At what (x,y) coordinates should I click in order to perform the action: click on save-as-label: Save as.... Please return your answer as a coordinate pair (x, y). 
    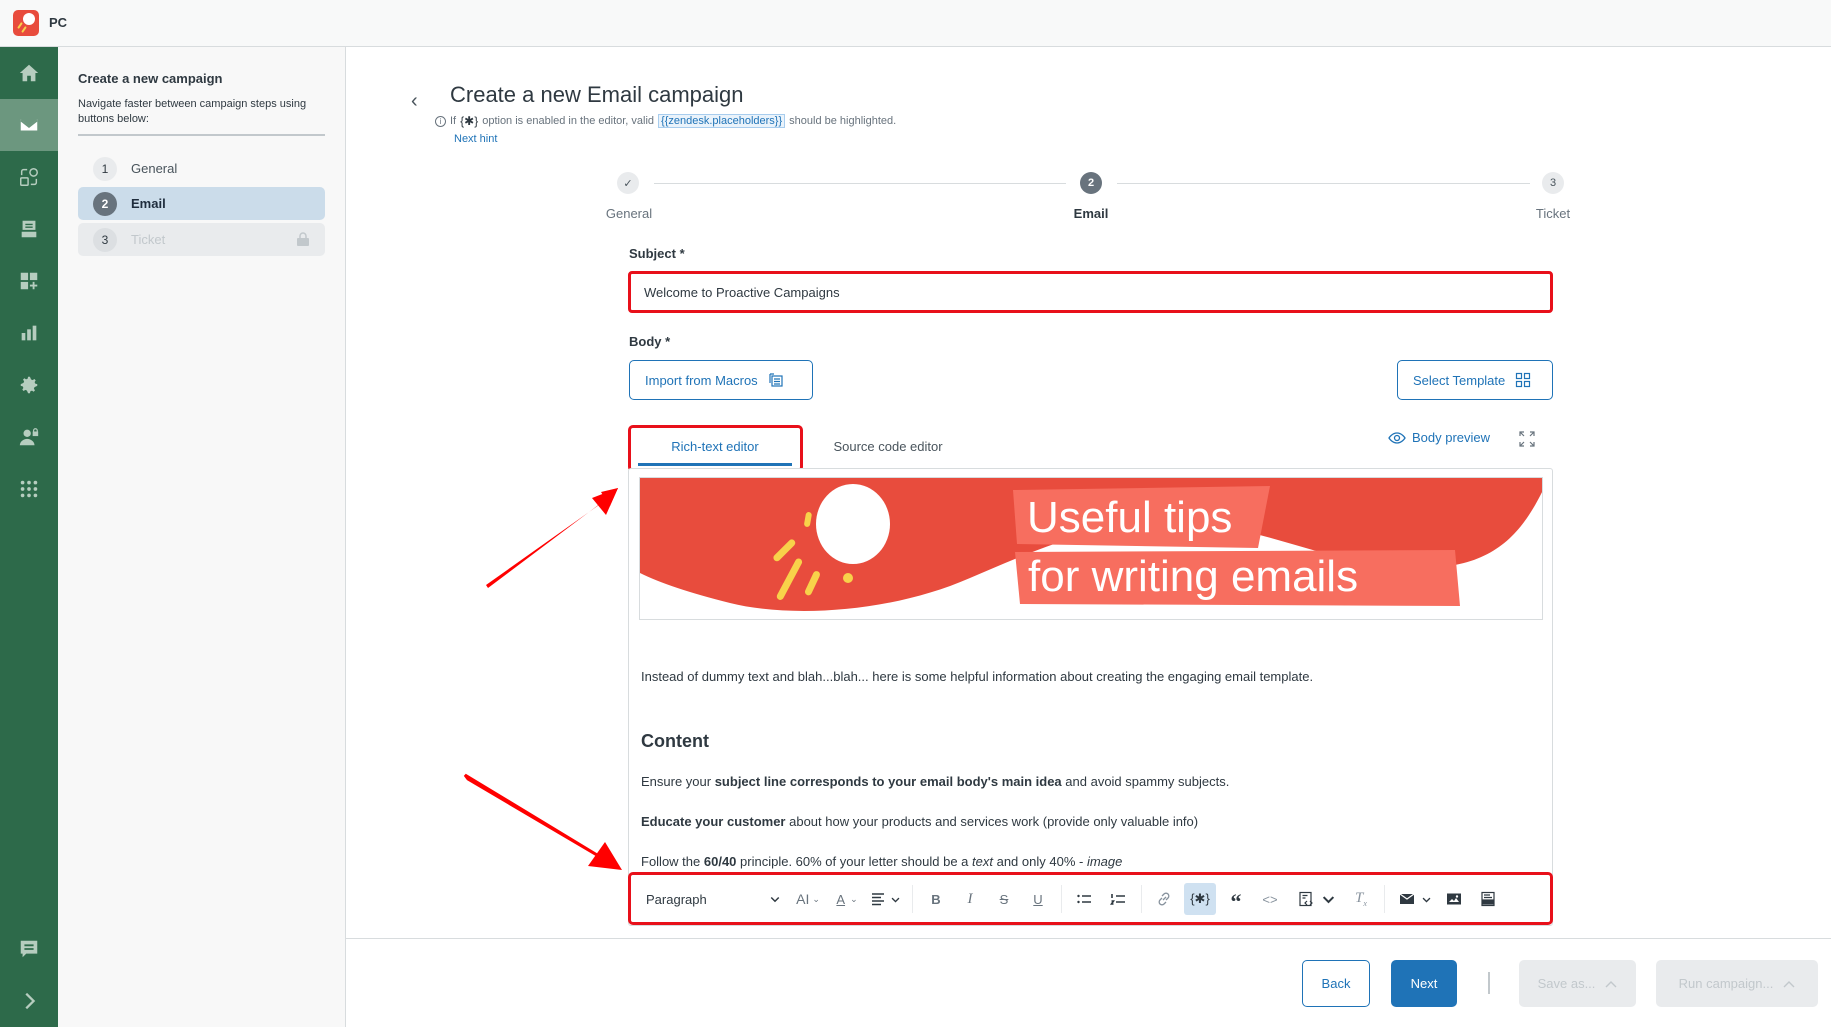
    Looking at the image, I should click on (1566, 983).